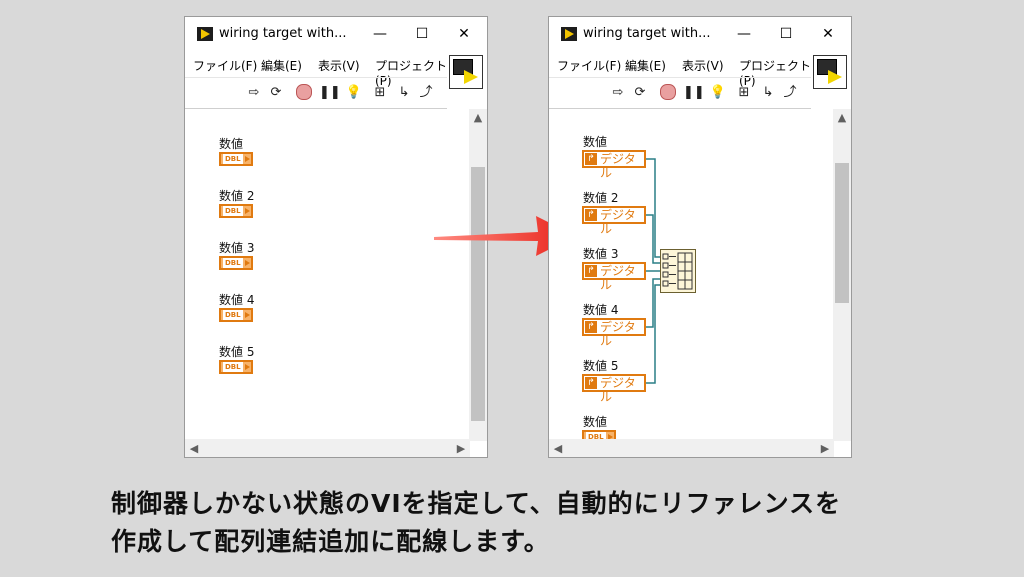  I want to click on caption-line-2: 作成して配列連結追加に配線します。, so click(330, 541).